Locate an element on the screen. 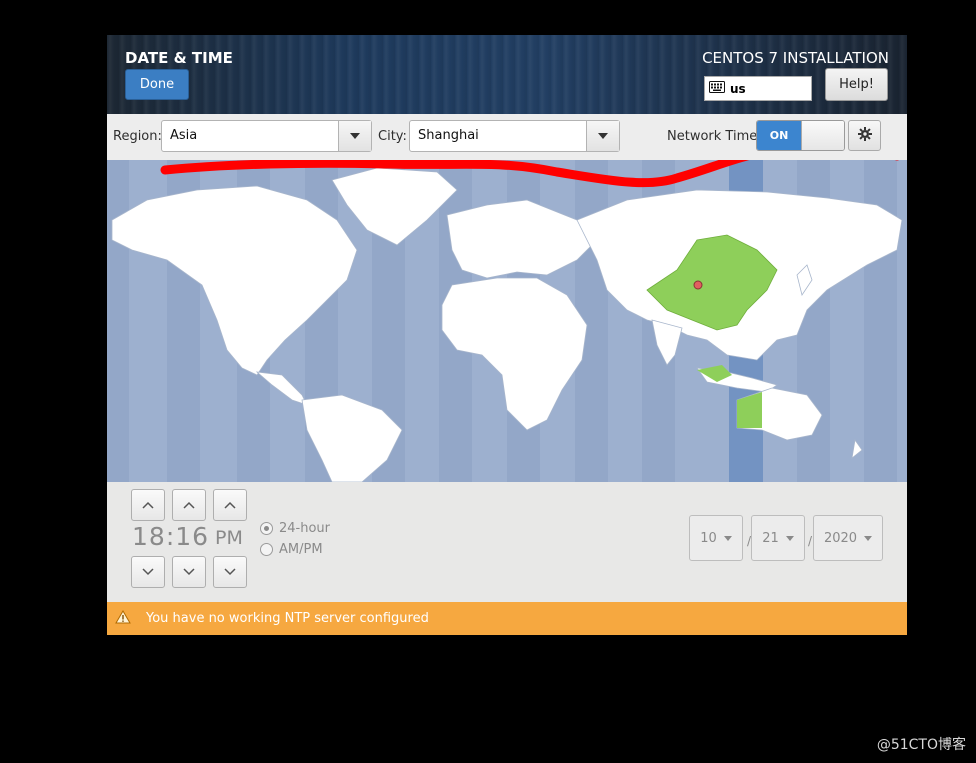 The height and width of the screenshot is (763, 976). ampm-up-button is located at coordinates (230, 505).